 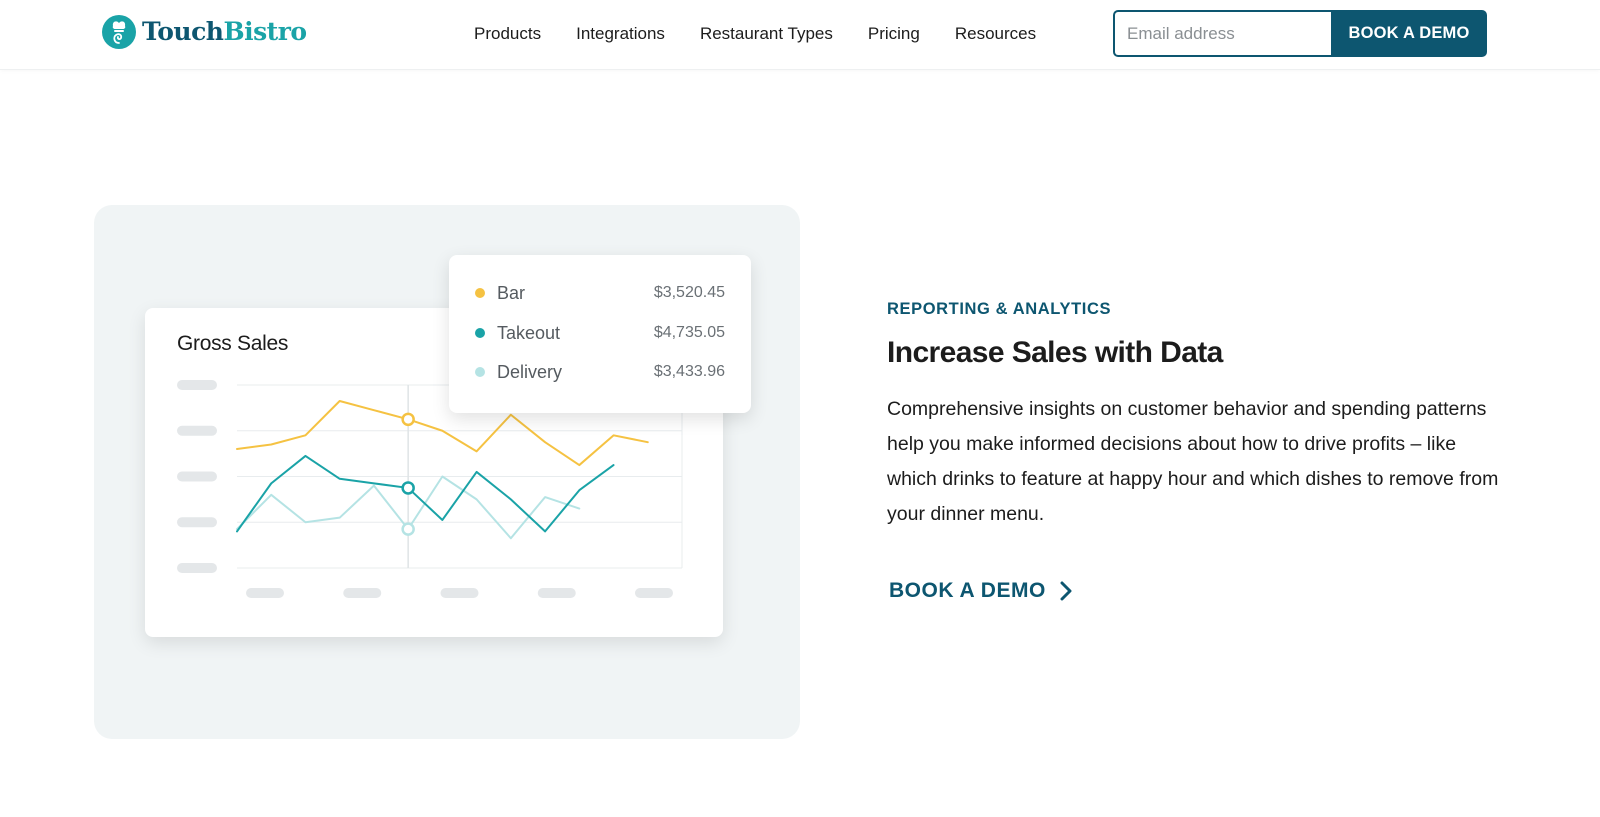 I want to click on series-line-takeout, so click(x=425, y=493).